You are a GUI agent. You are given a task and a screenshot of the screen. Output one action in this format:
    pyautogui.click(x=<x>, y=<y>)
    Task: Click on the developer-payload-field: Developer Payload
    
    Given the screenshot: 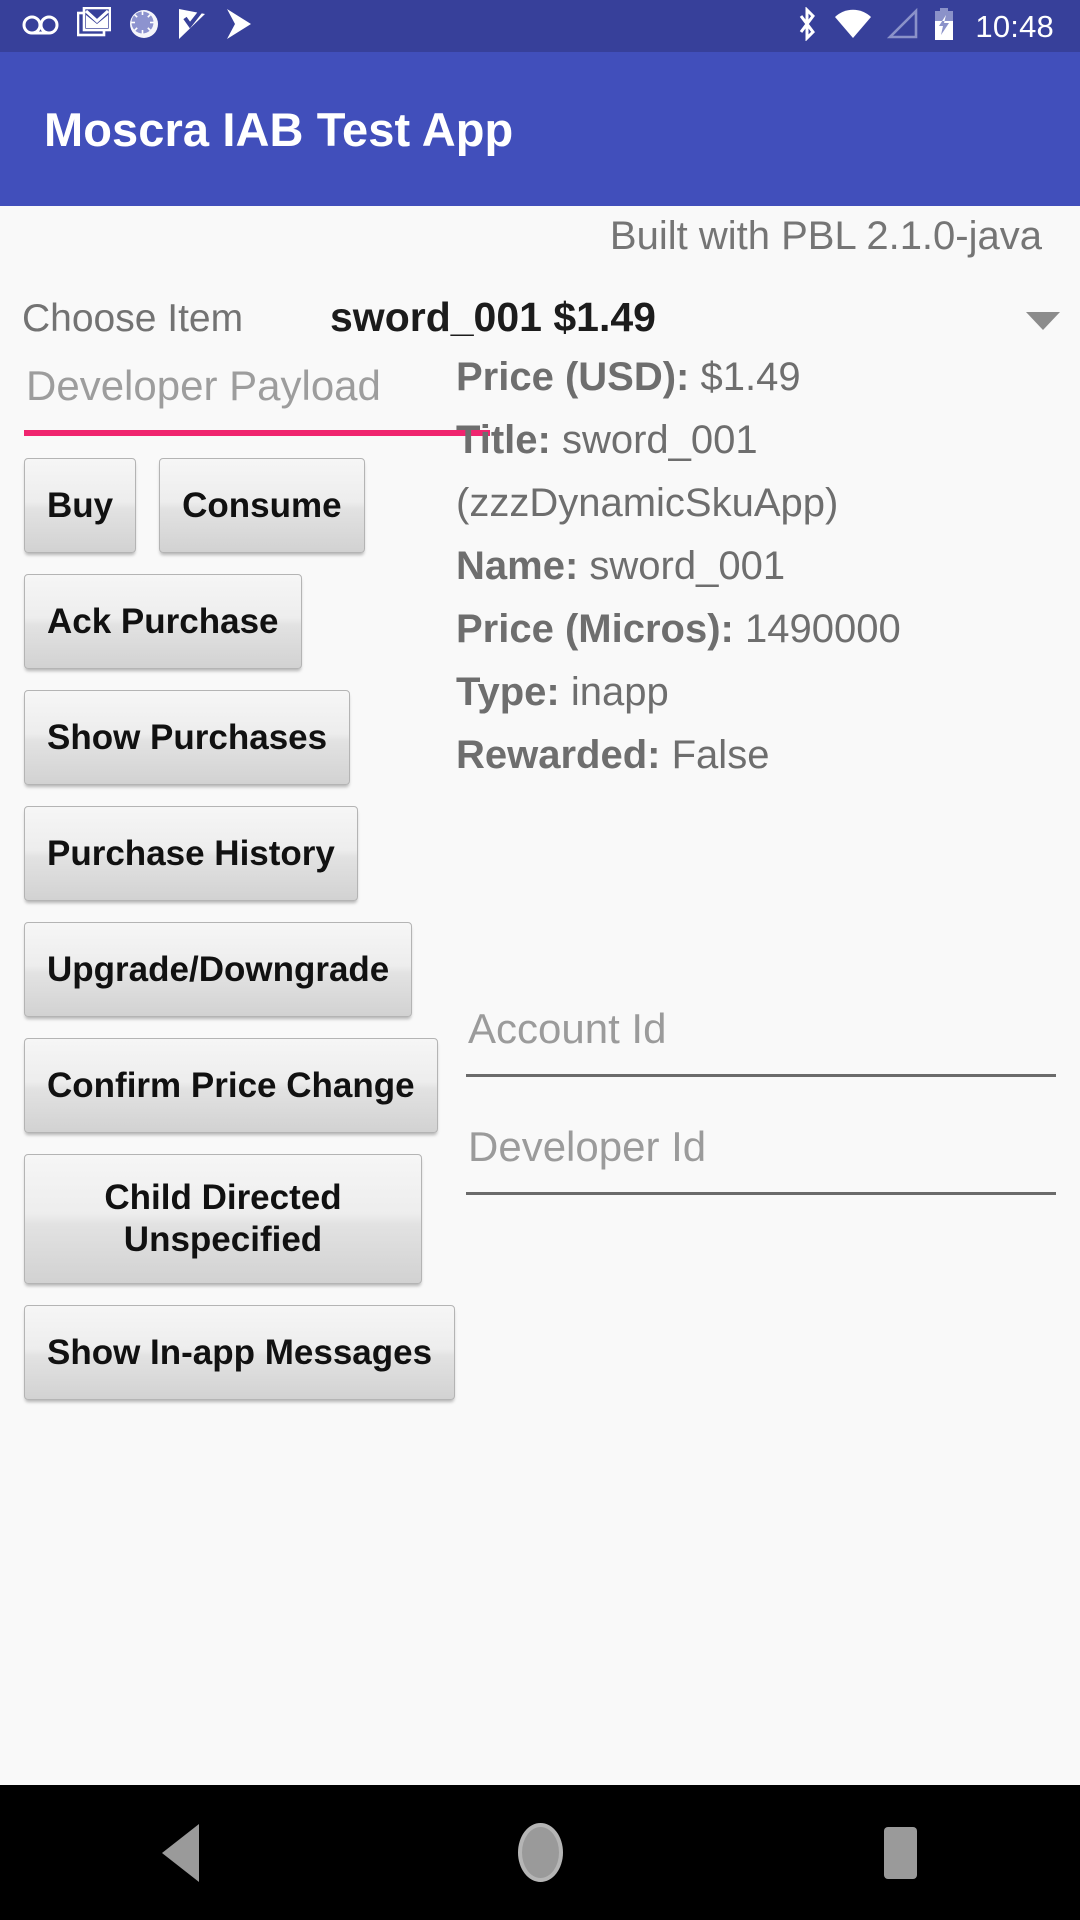 What is the action you would take?
    pyautogui.click(x=257, y=397)
    